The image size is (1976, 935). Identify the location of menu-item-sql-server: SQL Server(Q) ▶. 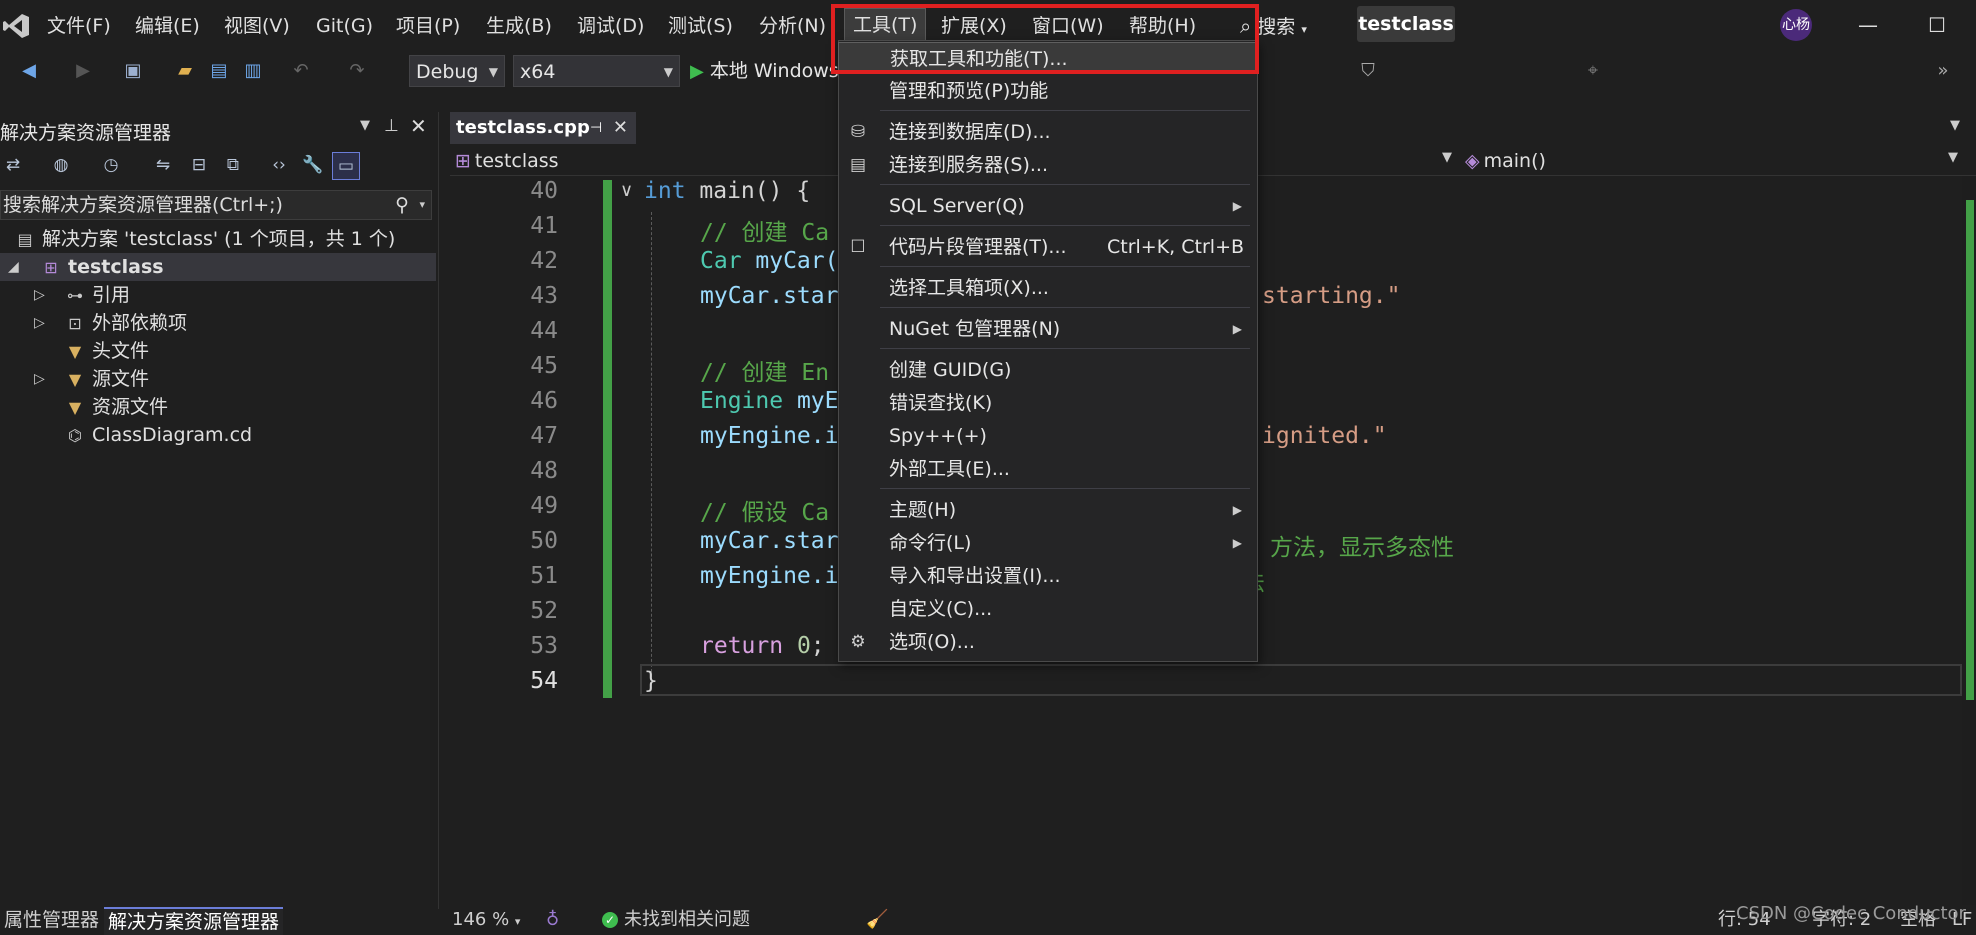
(1047, 206).